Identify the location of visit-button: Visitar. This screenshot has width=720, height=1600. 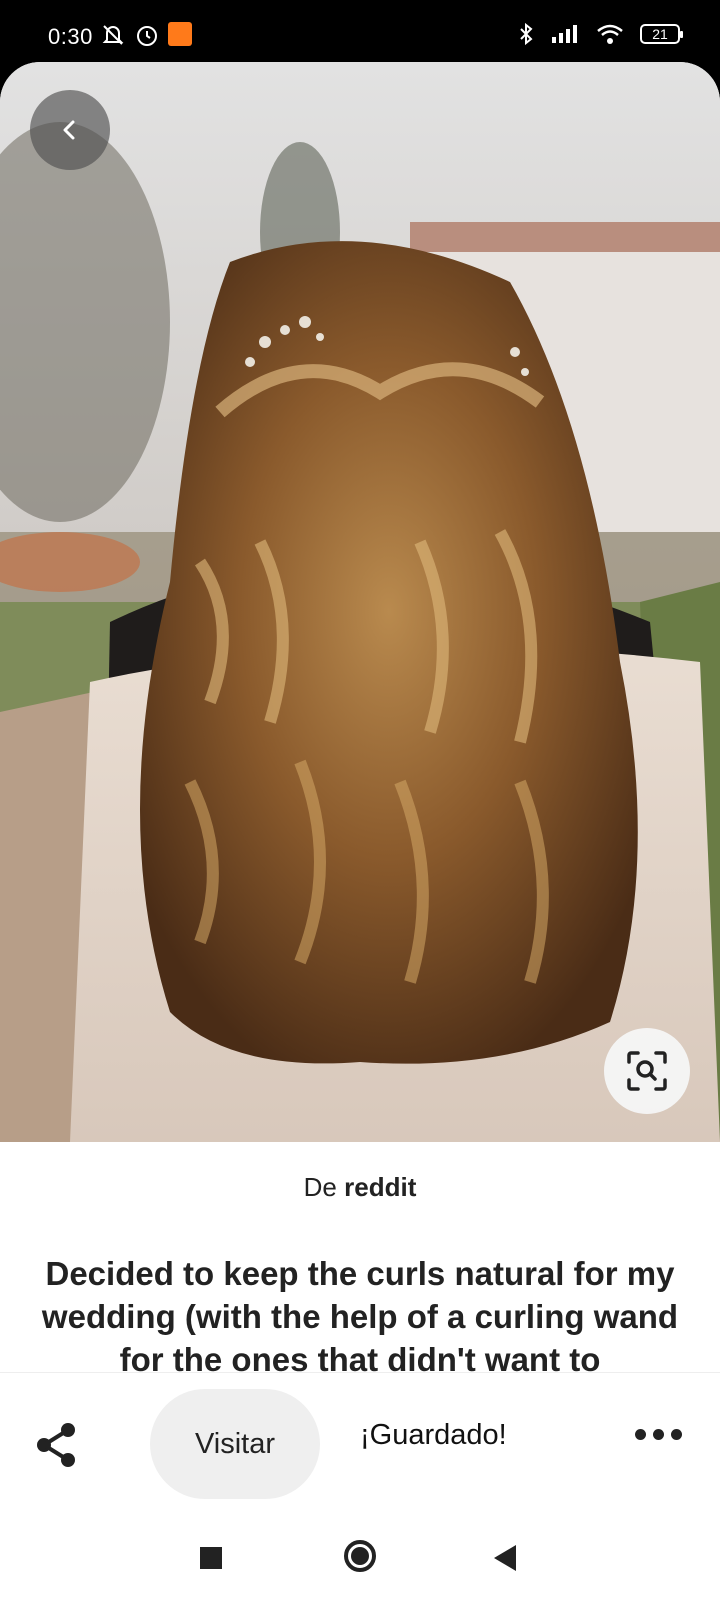
(235, 1444).